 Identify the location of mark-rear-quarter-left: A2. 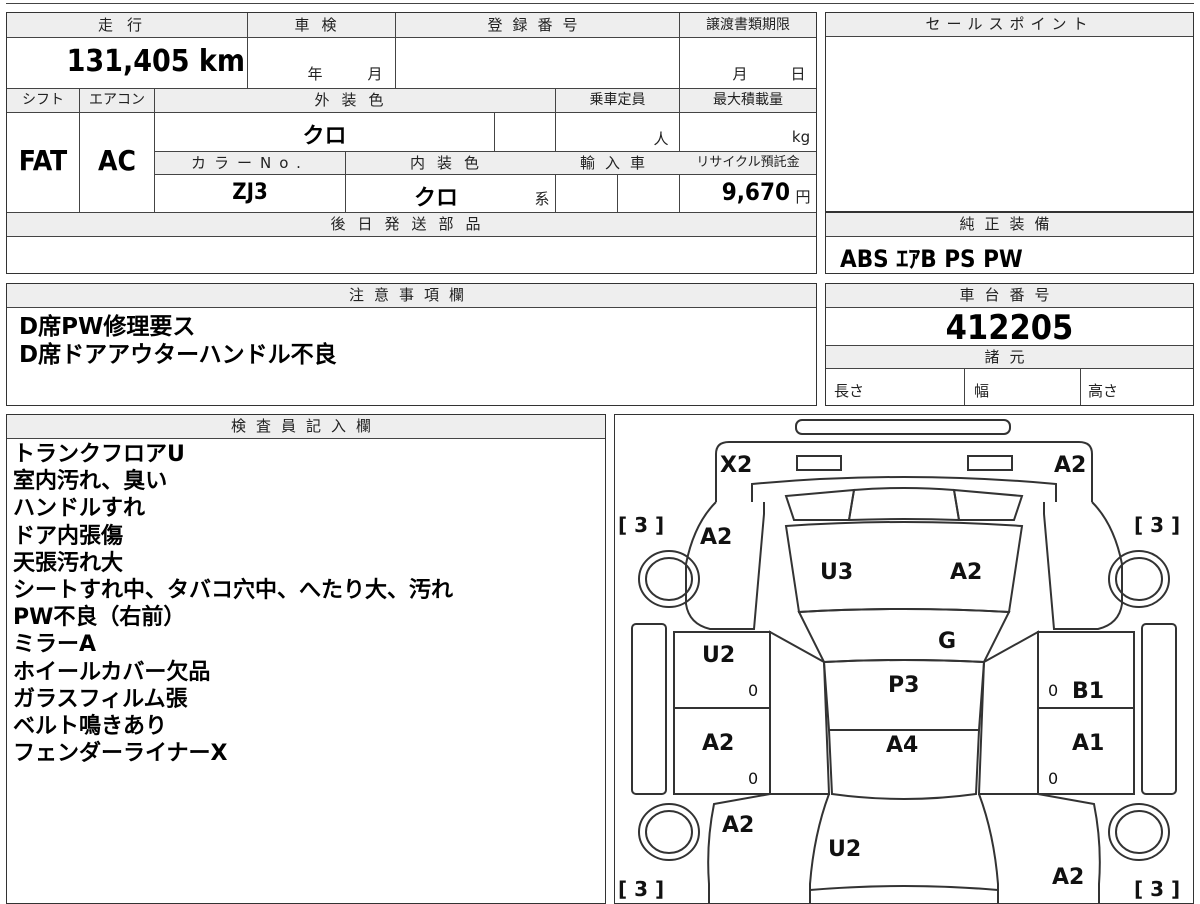
(716, 537).